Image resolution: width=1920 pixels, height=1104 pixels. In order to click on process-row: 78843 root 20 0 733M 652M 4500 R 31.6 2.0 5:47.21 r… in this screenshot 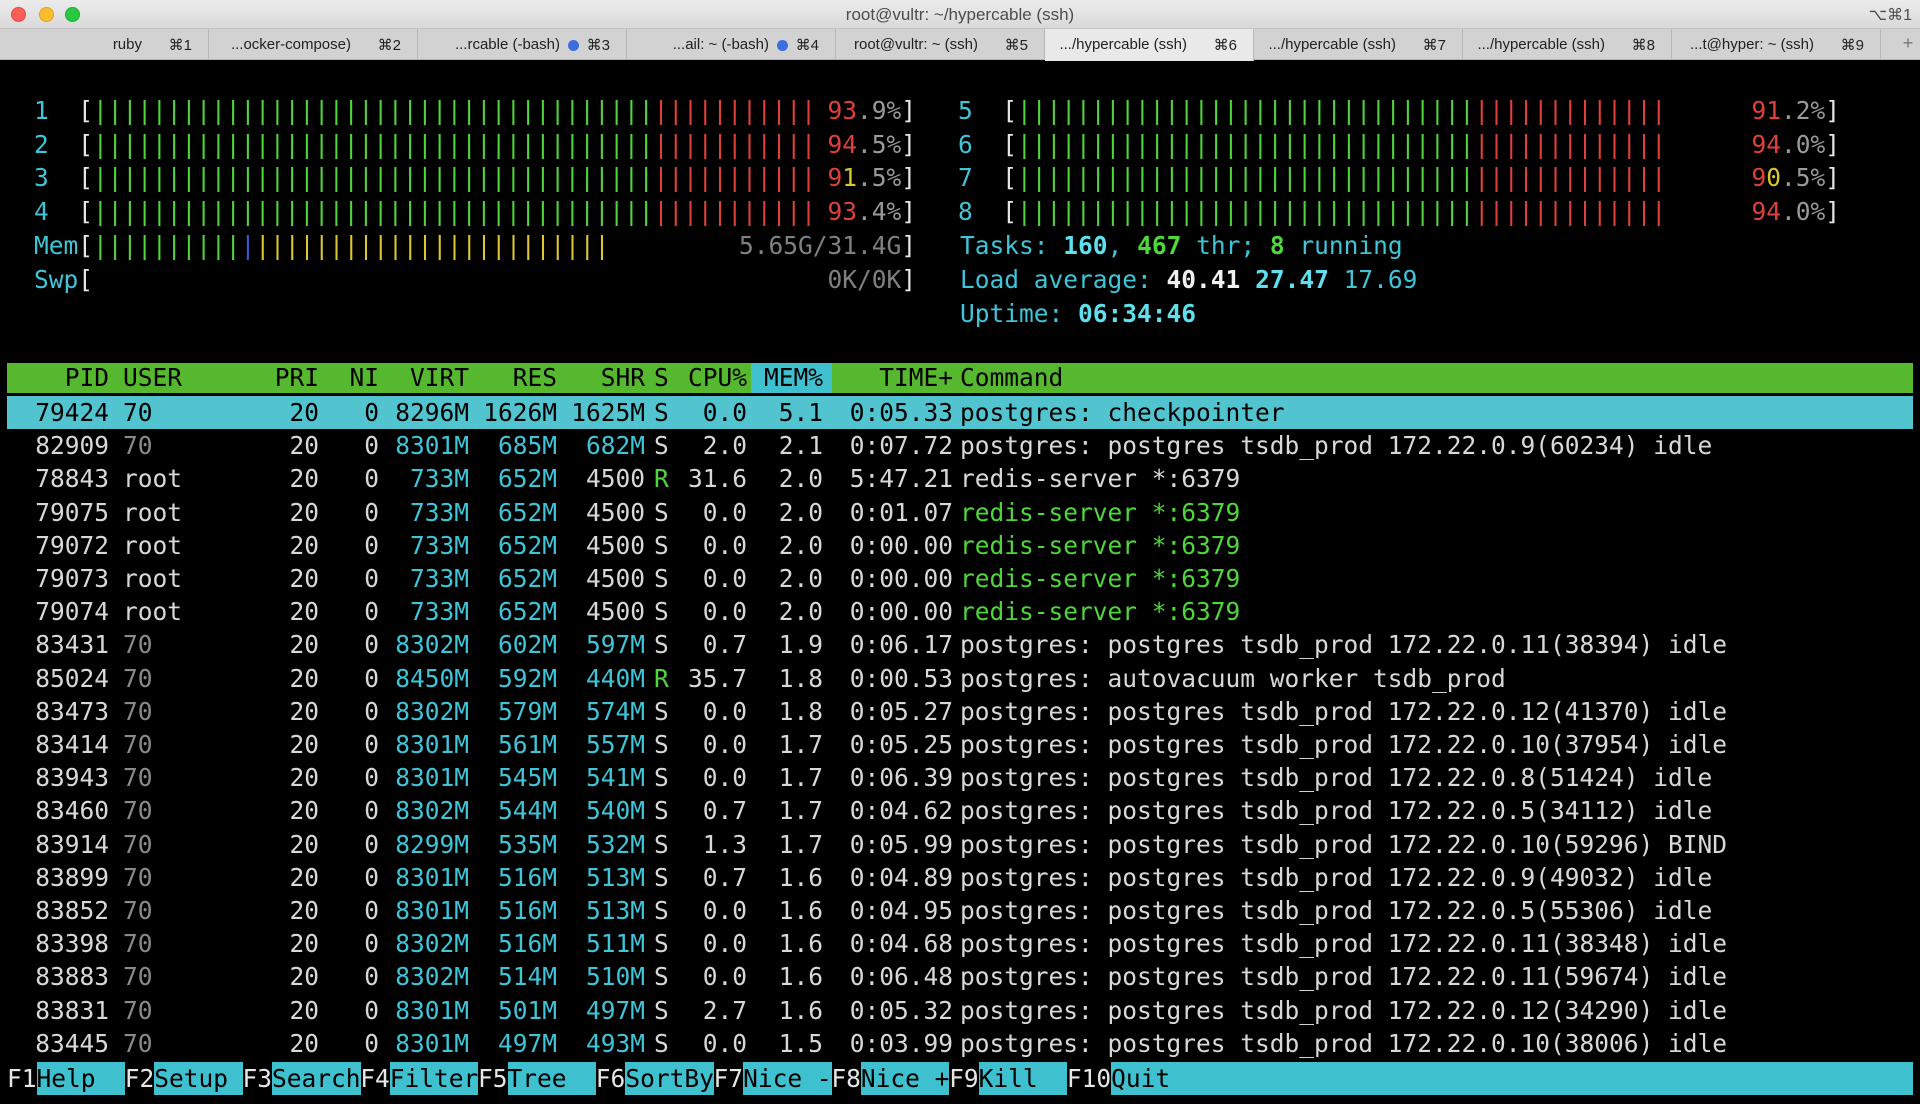, I will do `click(960, 478)`.